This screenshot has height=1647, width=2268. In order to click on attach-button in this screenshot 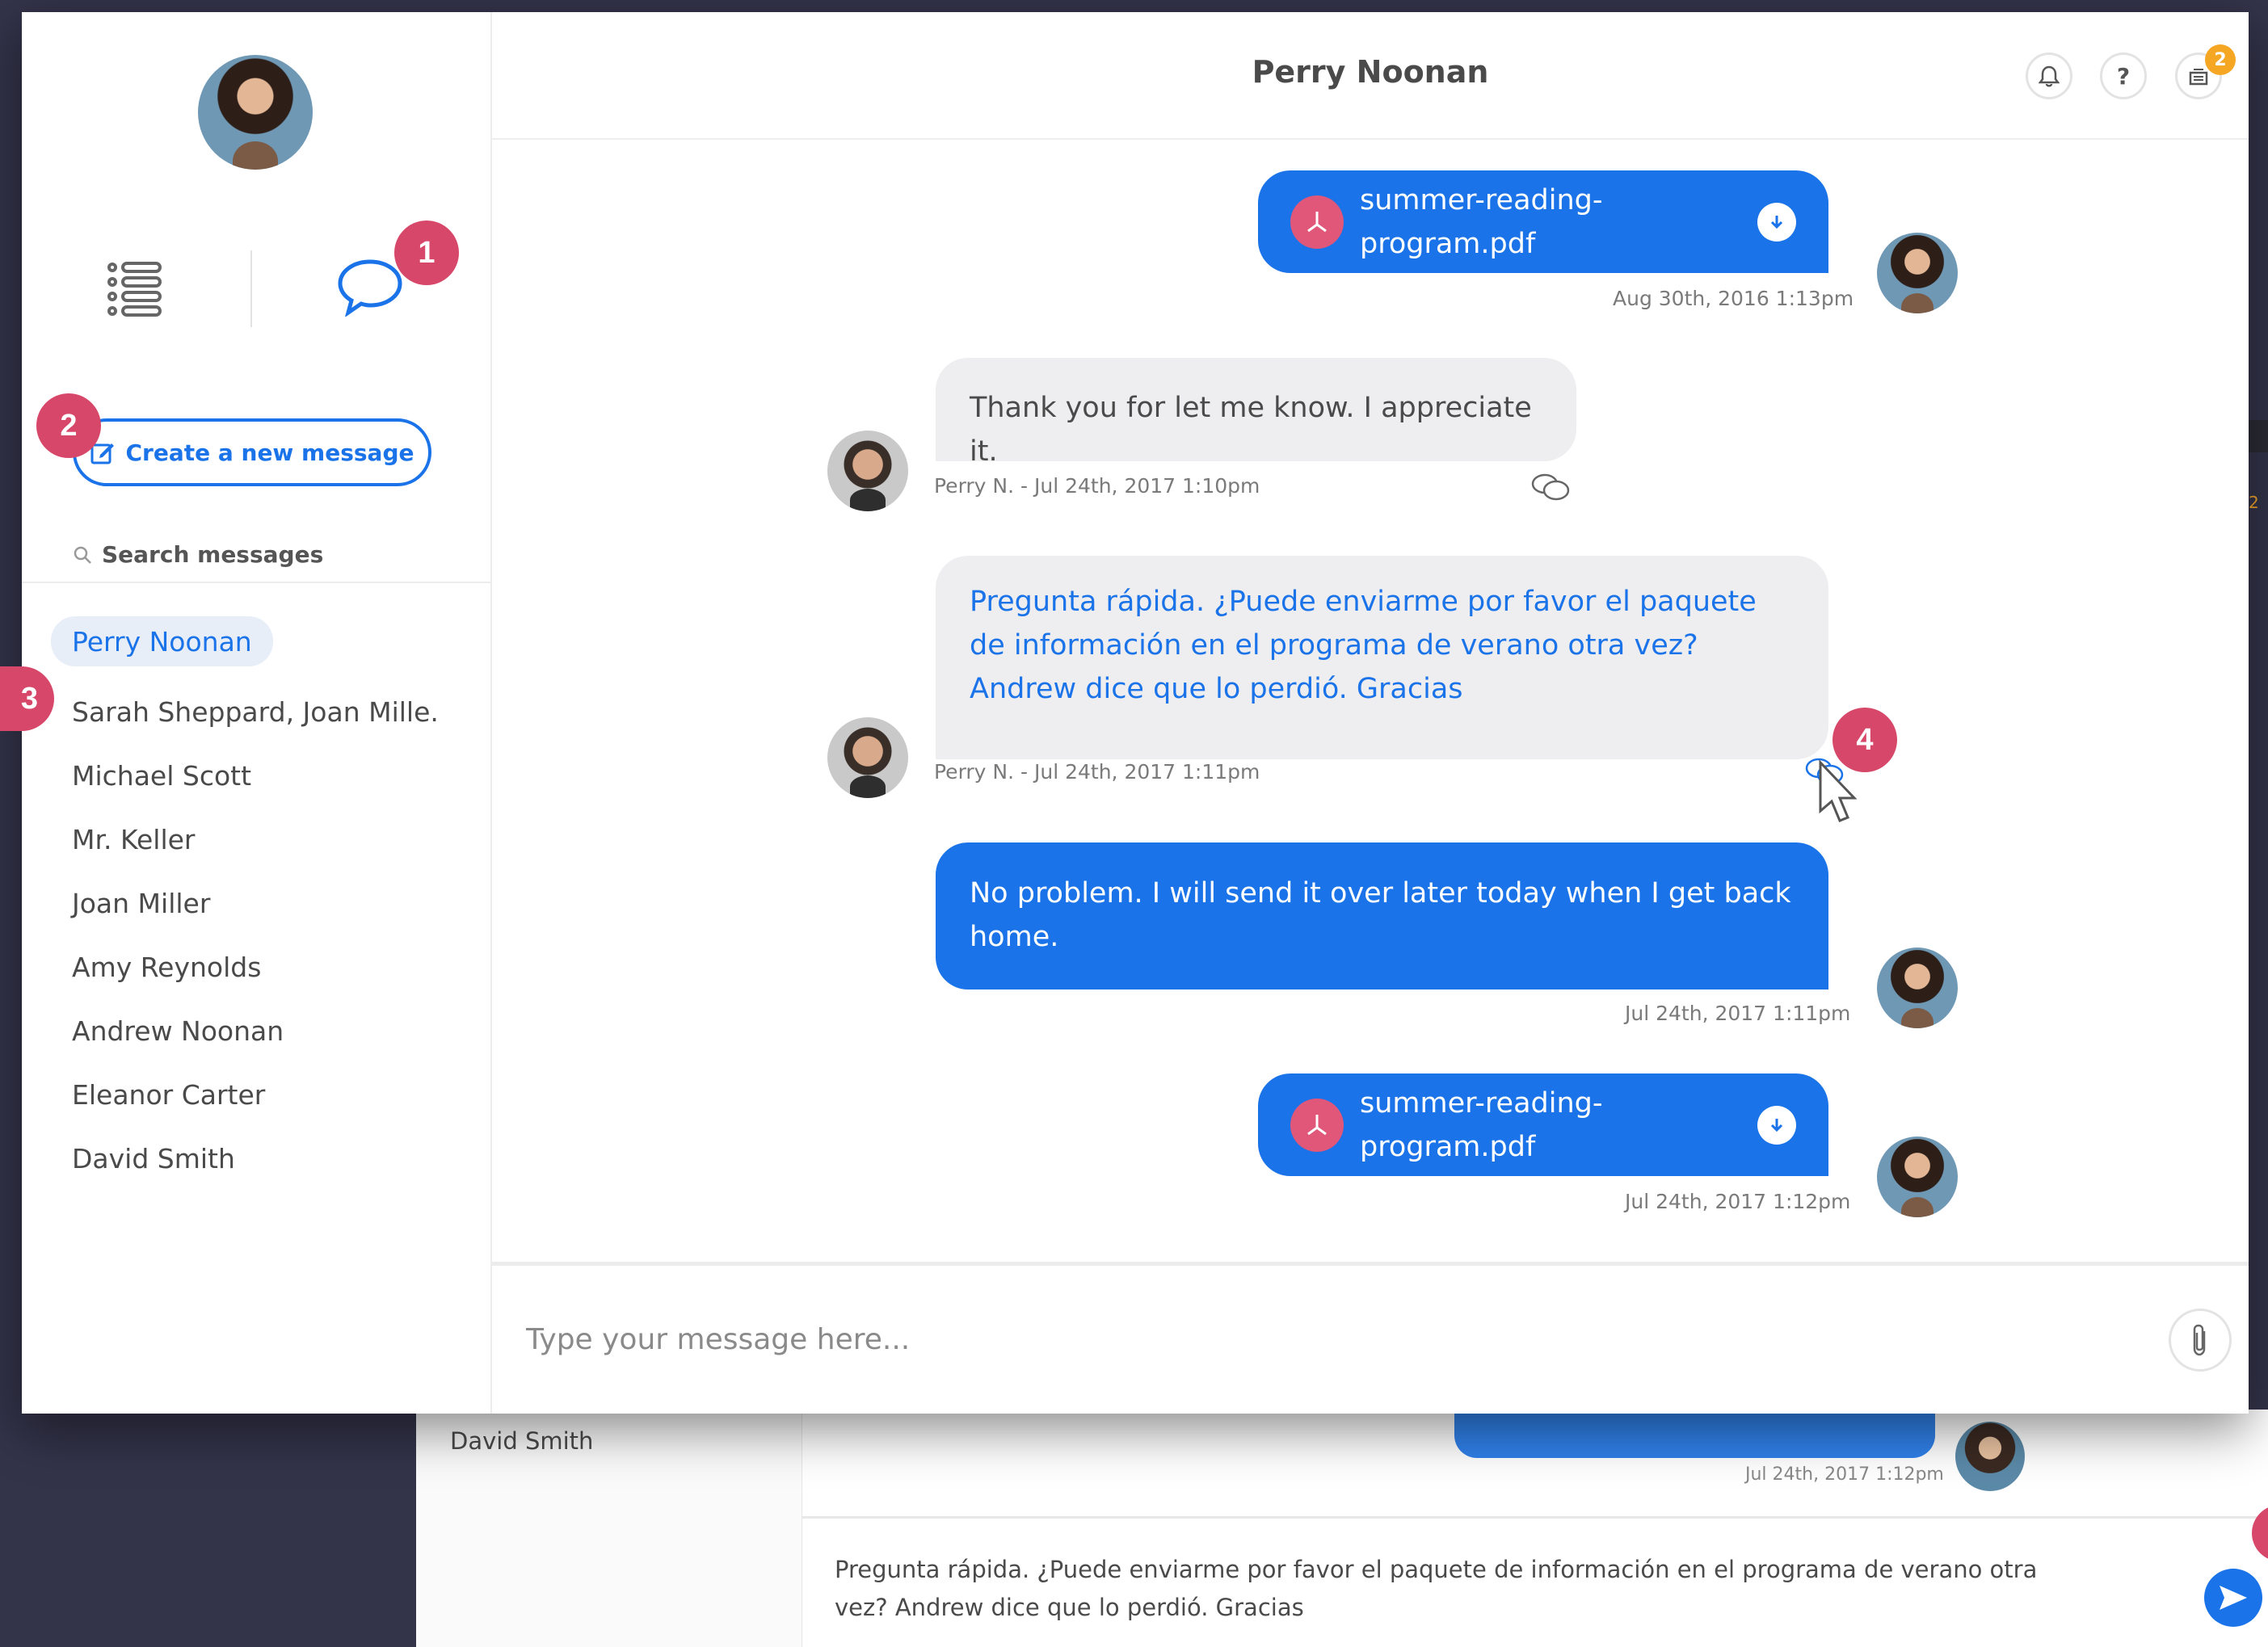, I will do `click(2200, 1341)`.